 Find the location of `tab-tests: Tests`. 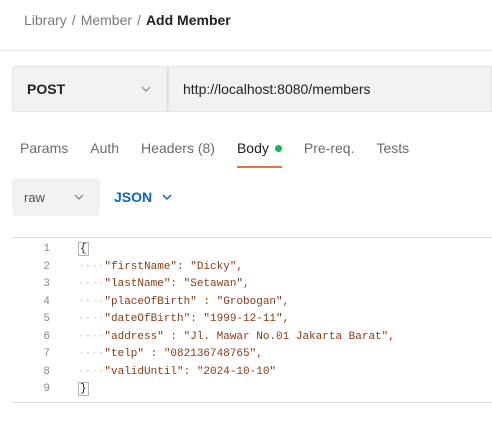

tab-tests: Tests is located at coordinates (392, 148).